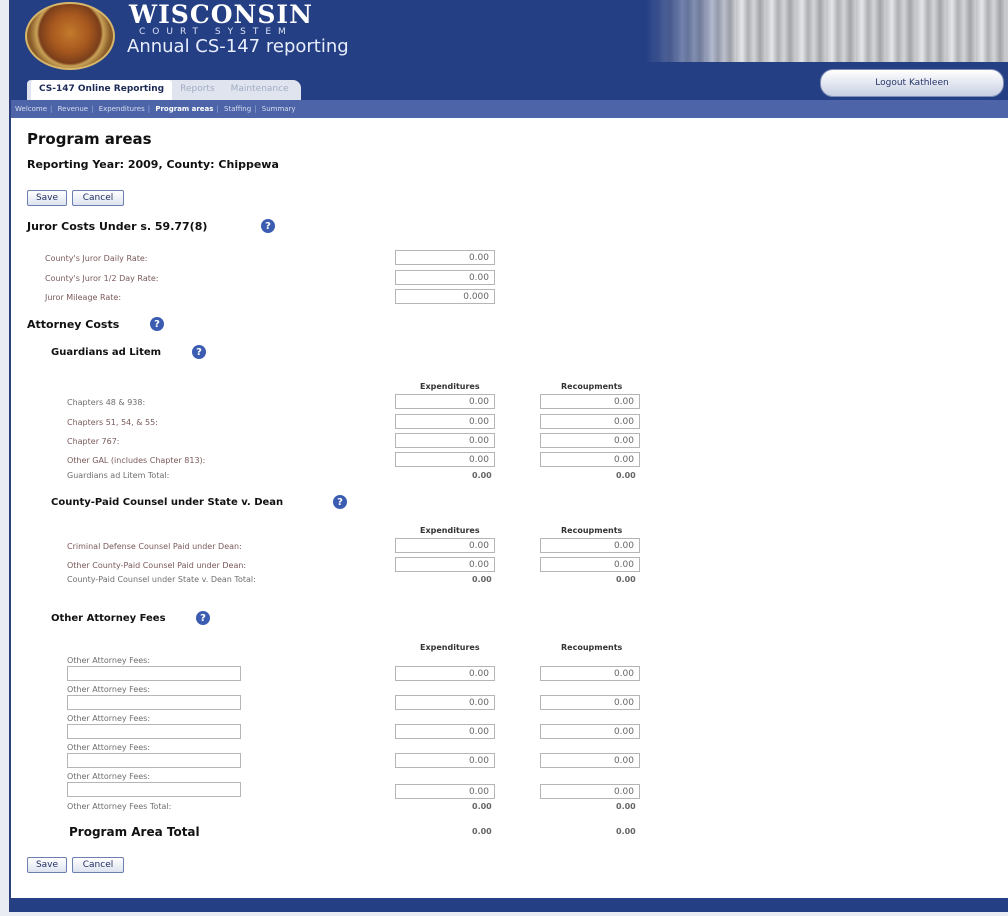  What do you see at coordinates (102, 278) in the screenshot?
I see `juror-half-day-rate-label: County's Juror 1/2 Day Rate:` at bounding box center [102, 278].